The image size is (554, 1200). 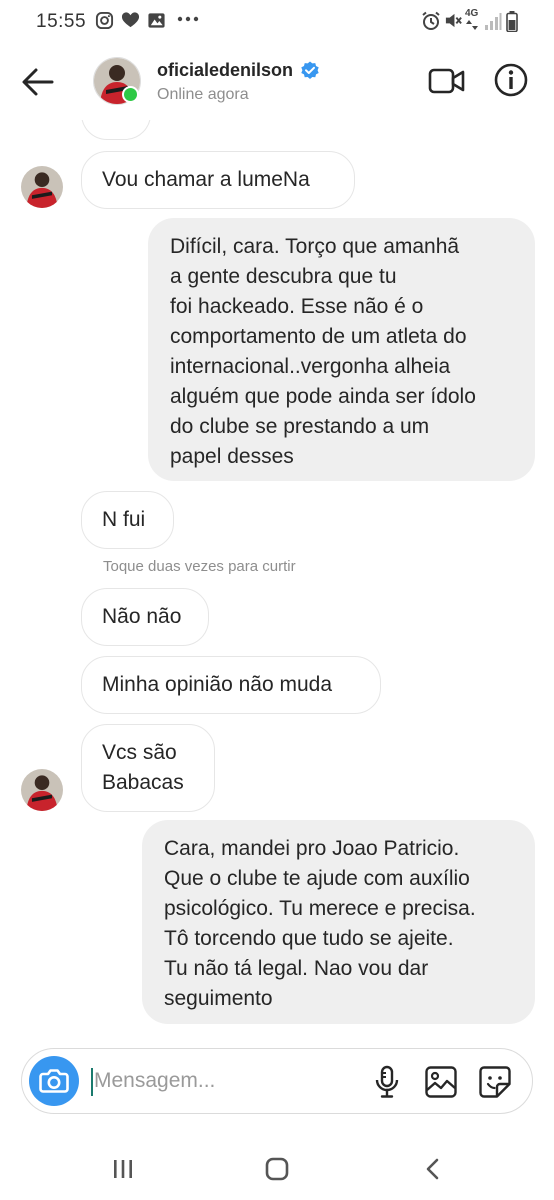 What do you see at coordinates (283, 276) in the screenshot?
I see `message-line: a gente descubra que tu` at bounding box center [283, 276].